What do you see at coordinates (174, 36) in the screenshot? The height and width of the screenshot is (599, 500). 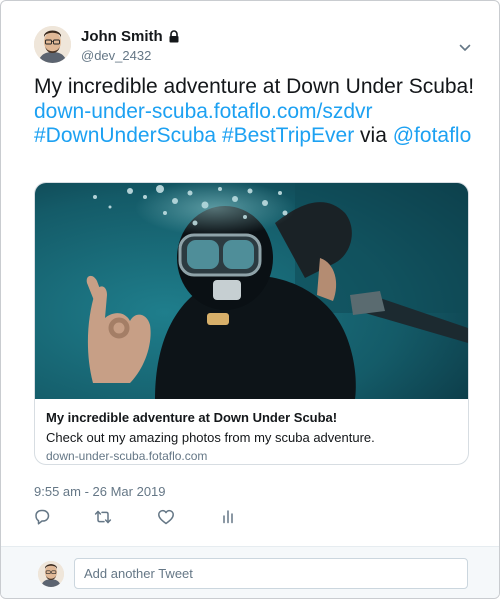 I see `lock-icon` at bounding box center [174, 36].